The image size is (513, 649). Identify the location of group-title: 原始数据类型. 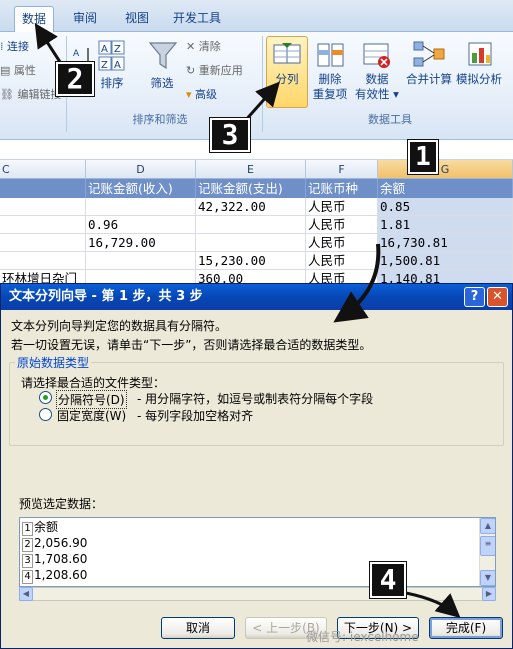
(53, 362).